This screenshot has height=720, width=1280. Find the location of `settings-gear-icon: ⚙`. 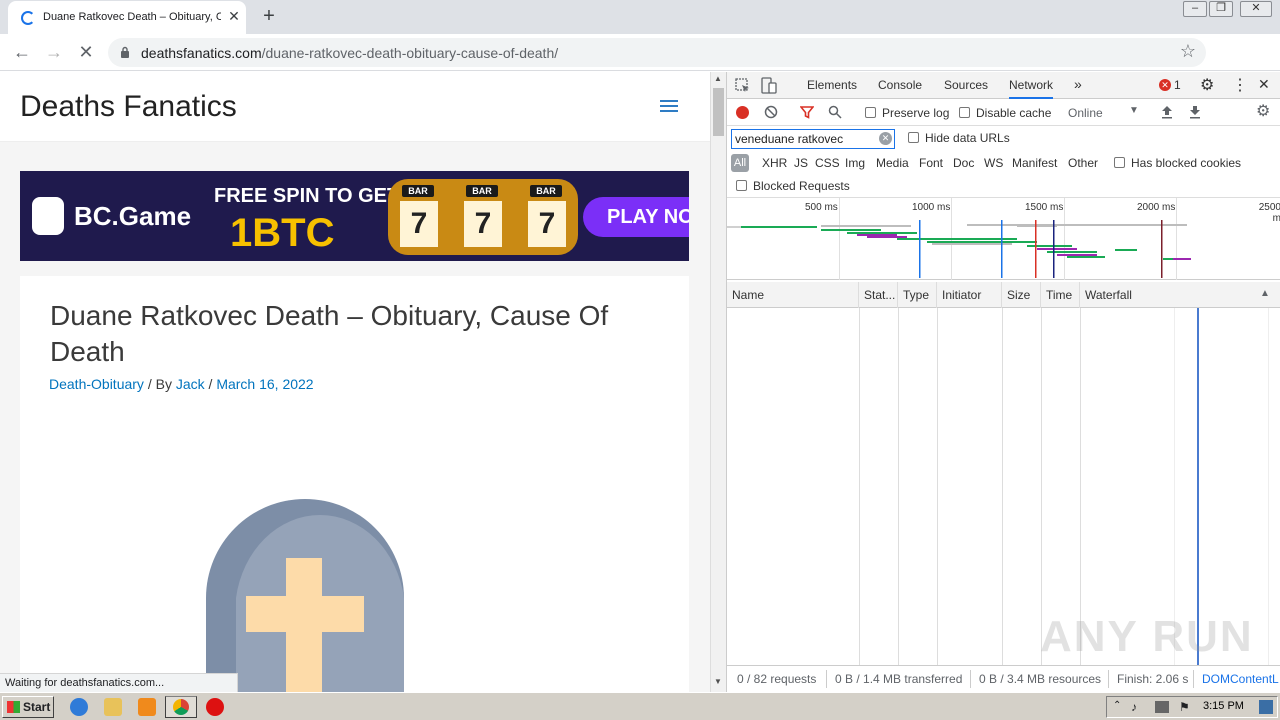

settings-gear-icon: ⚙ is located at coordinates (1207, 85).